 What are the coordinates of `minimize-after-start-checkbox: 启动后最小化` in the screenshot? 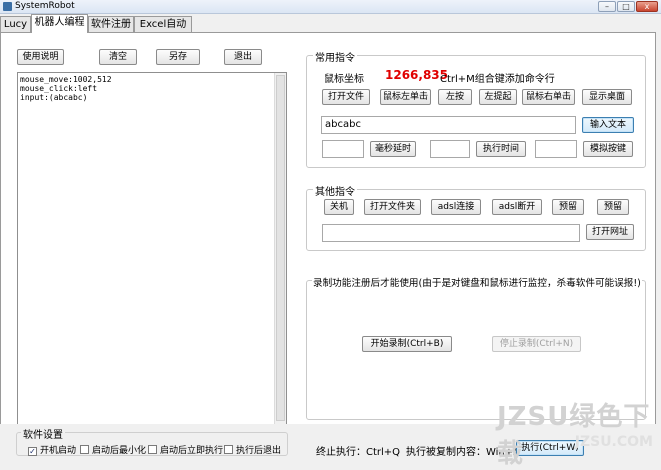 It's located at (113, 449).